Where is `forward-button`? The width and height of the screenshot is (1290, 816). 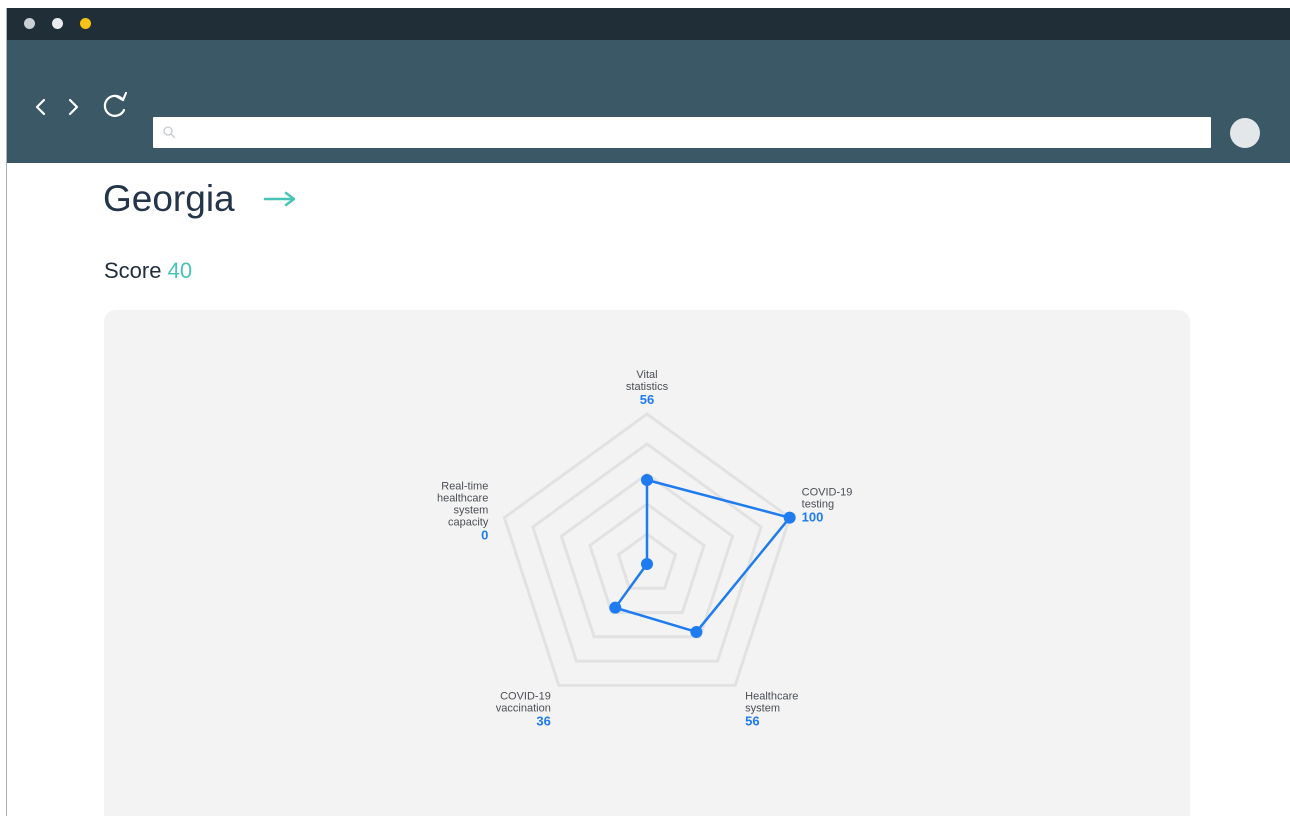
forward-button is located at coordinates (74, 107).